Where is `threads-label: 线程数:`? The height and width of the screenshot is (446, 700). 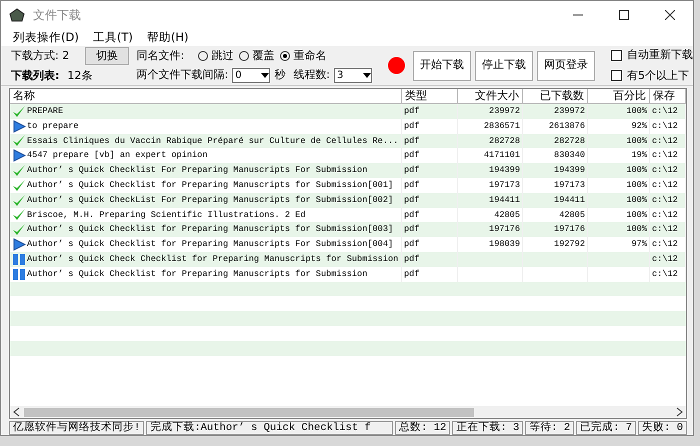 threads-label: 线程数: is located at coordinates (311, 75).